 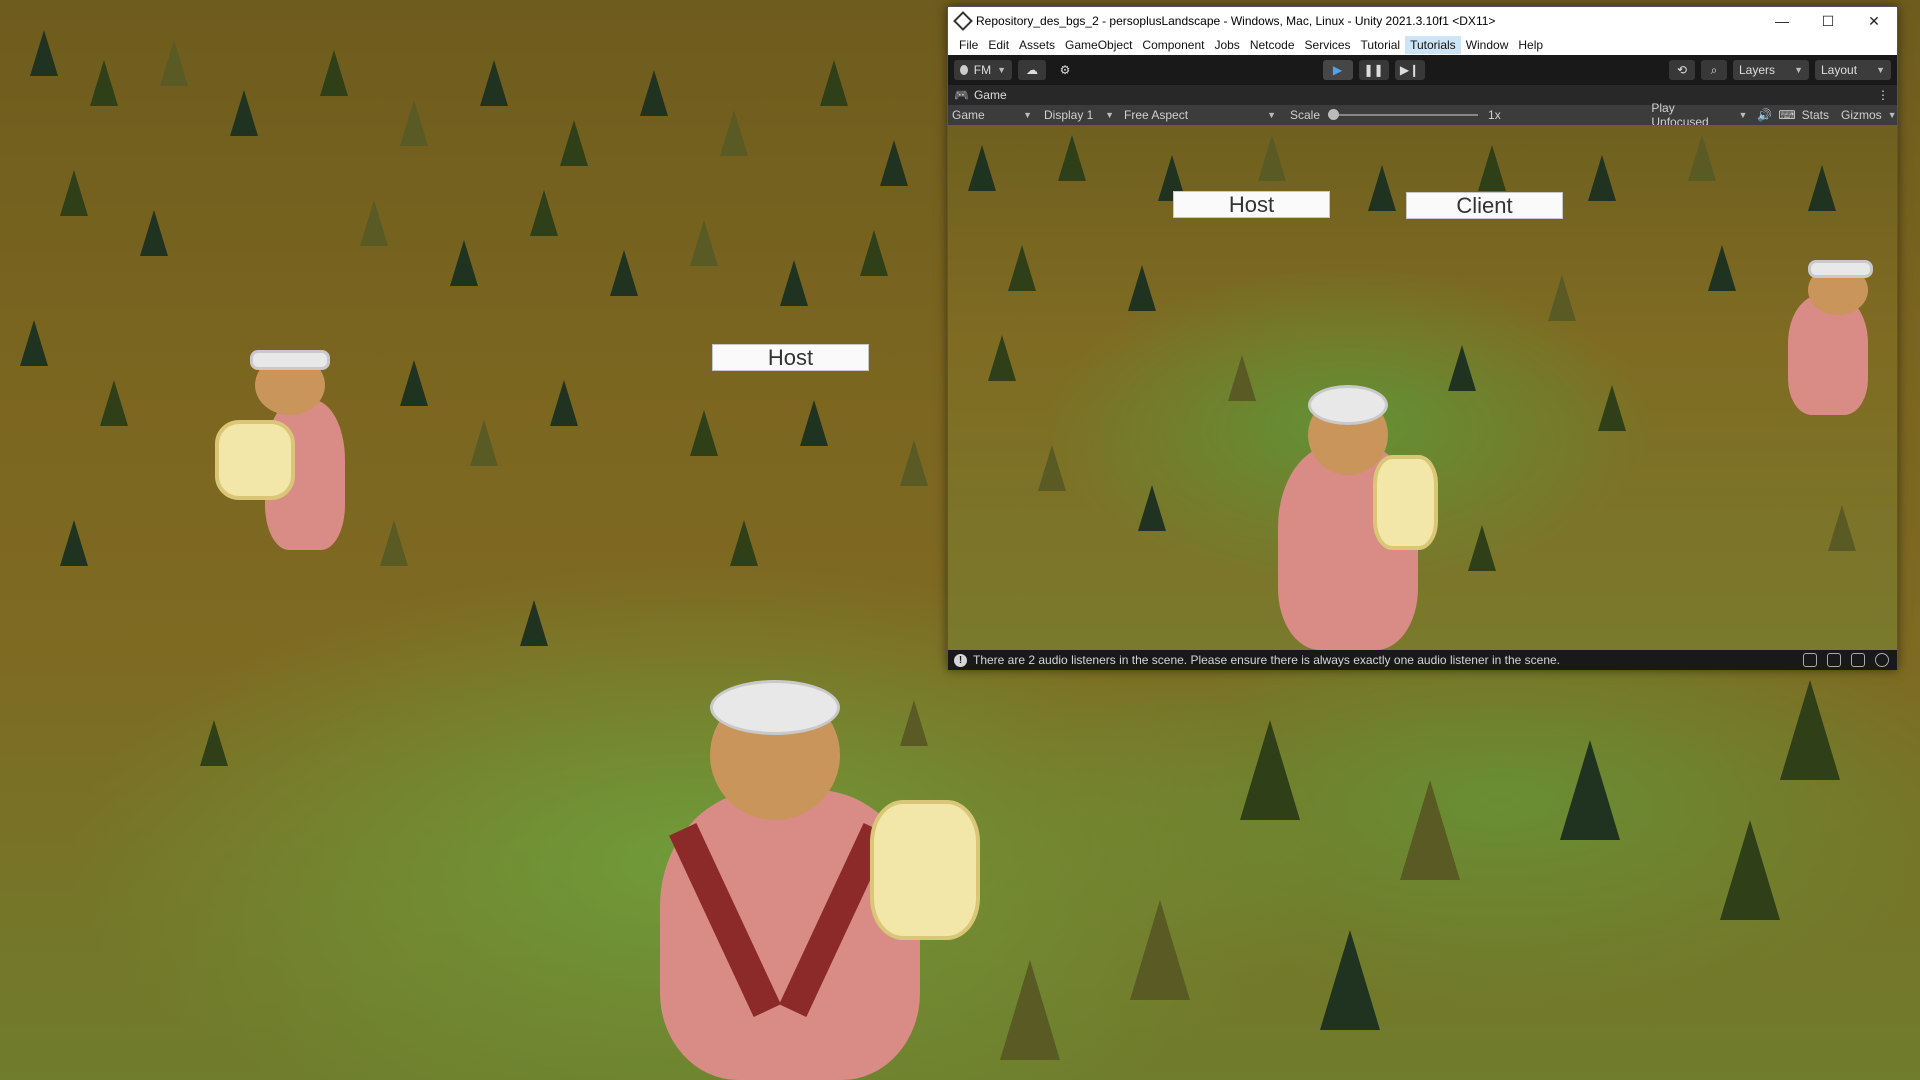 I want to click on shoulder-armor, so click(x=1405, y=502).